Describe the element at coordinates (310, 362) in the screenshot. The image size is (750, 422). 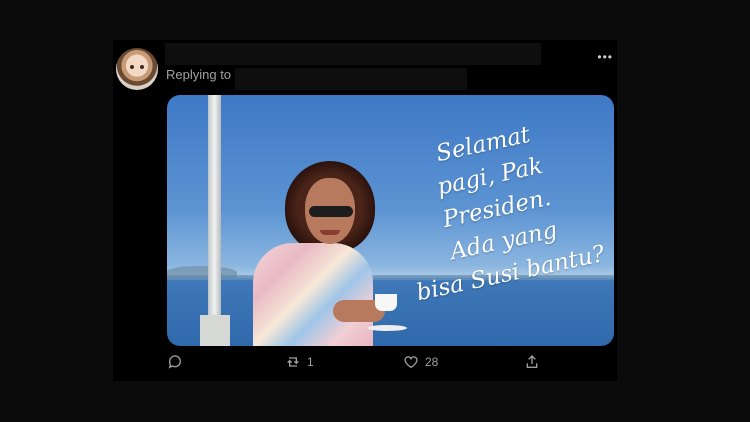
I see `retweet-count: 1` at that location.